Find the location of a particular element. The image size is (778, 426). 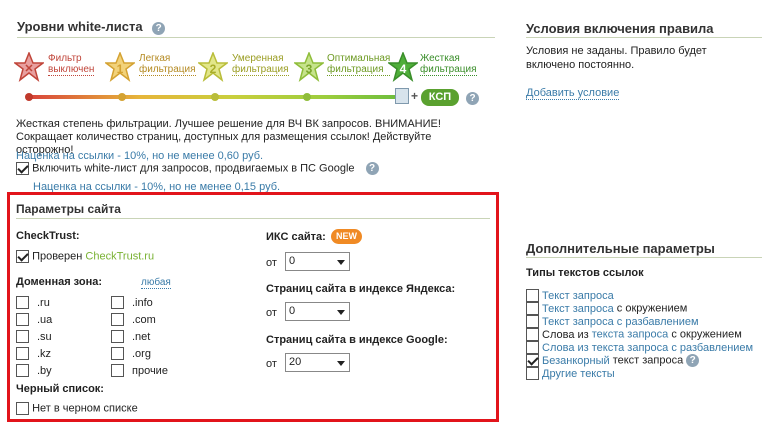

slider-handle is located at coordinates (402, 96).